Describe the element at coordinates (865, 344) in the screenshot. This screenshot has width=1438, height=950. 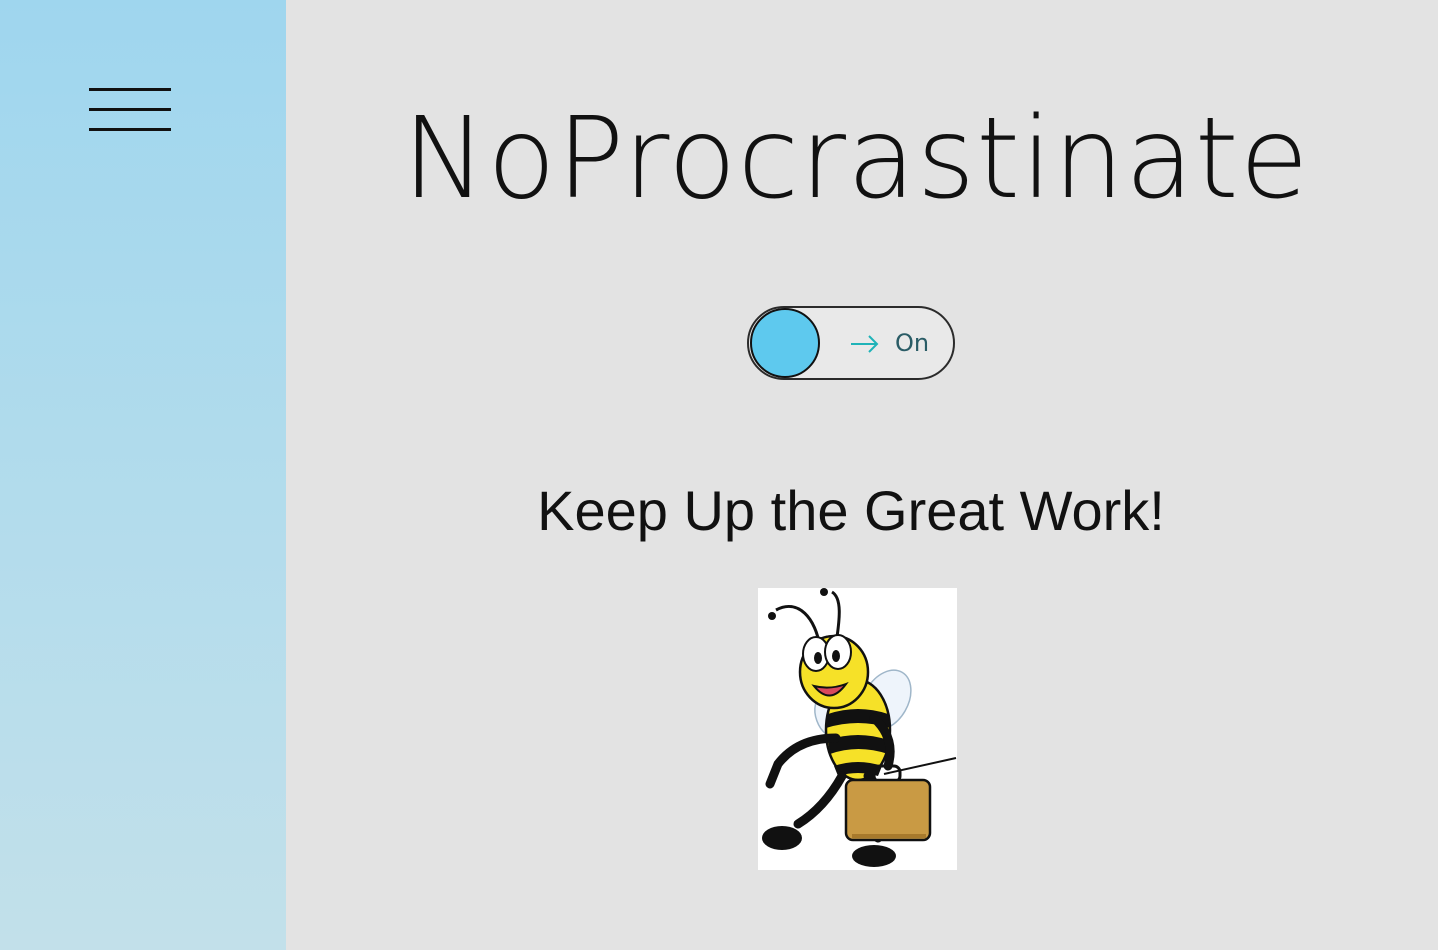
I see `arrow-right-icon` at that location.